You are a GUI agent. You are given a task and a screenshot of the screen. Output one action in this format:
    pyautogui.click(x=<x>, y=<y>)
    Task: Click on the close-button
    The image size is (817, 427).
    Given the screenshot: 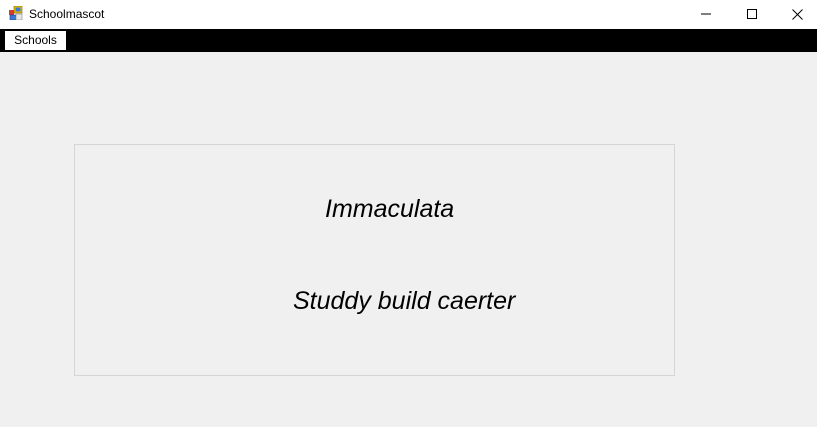 What is the action you would take?
    pyautogui.click(x=796, y=14)
    